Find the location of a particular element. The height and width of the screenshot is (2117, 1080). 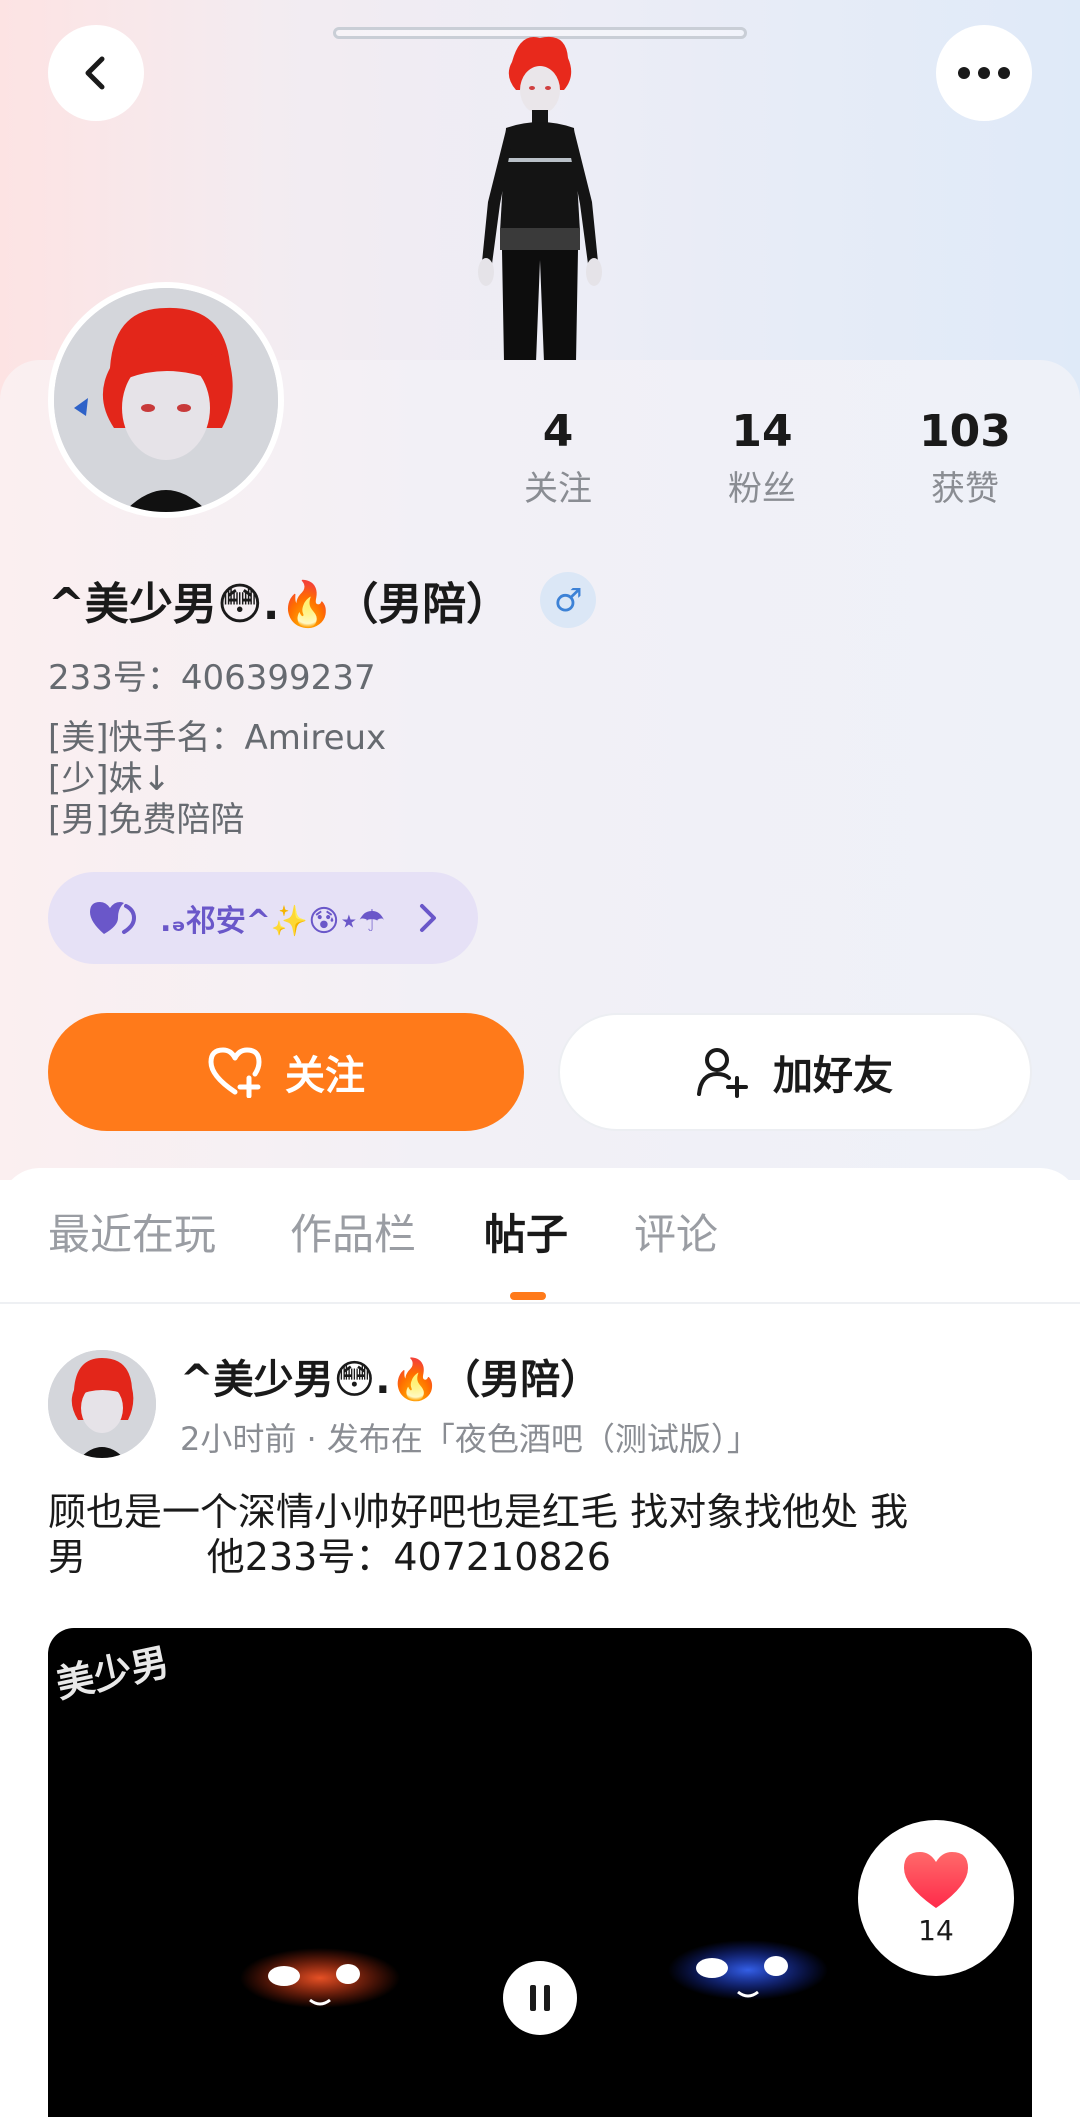

relationship-tag: .ₔ祁安^✨😰⋆☂ is located at coordinates (263, 918).